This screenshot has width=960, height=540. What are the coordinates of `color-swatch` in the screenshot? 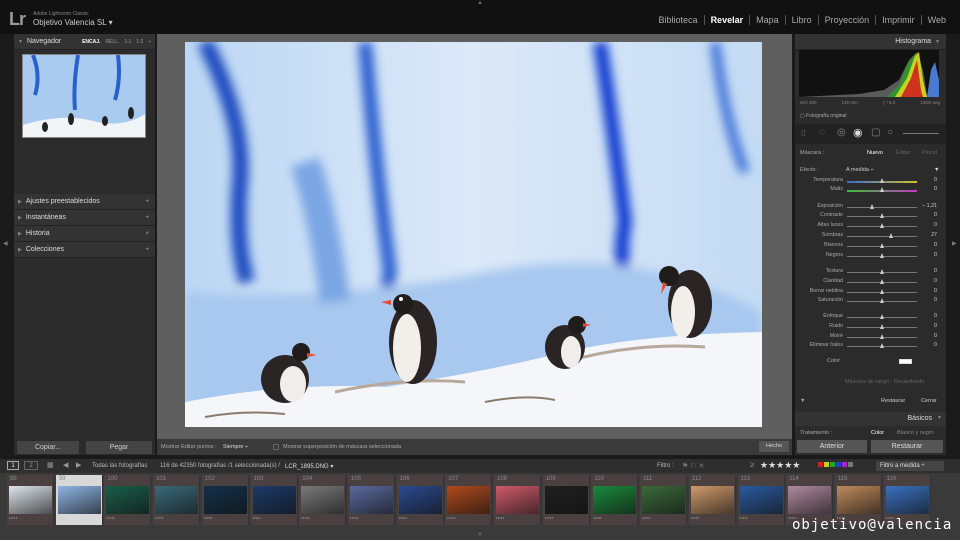 It's located at (905, 361).